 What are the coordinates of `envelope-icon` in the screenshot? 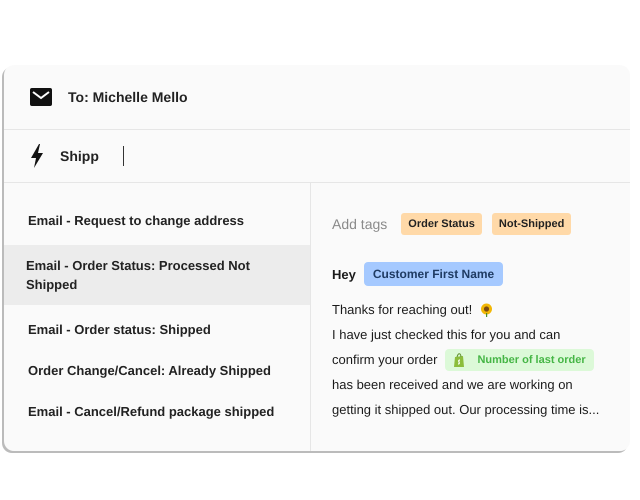 It's located at (41, 97).